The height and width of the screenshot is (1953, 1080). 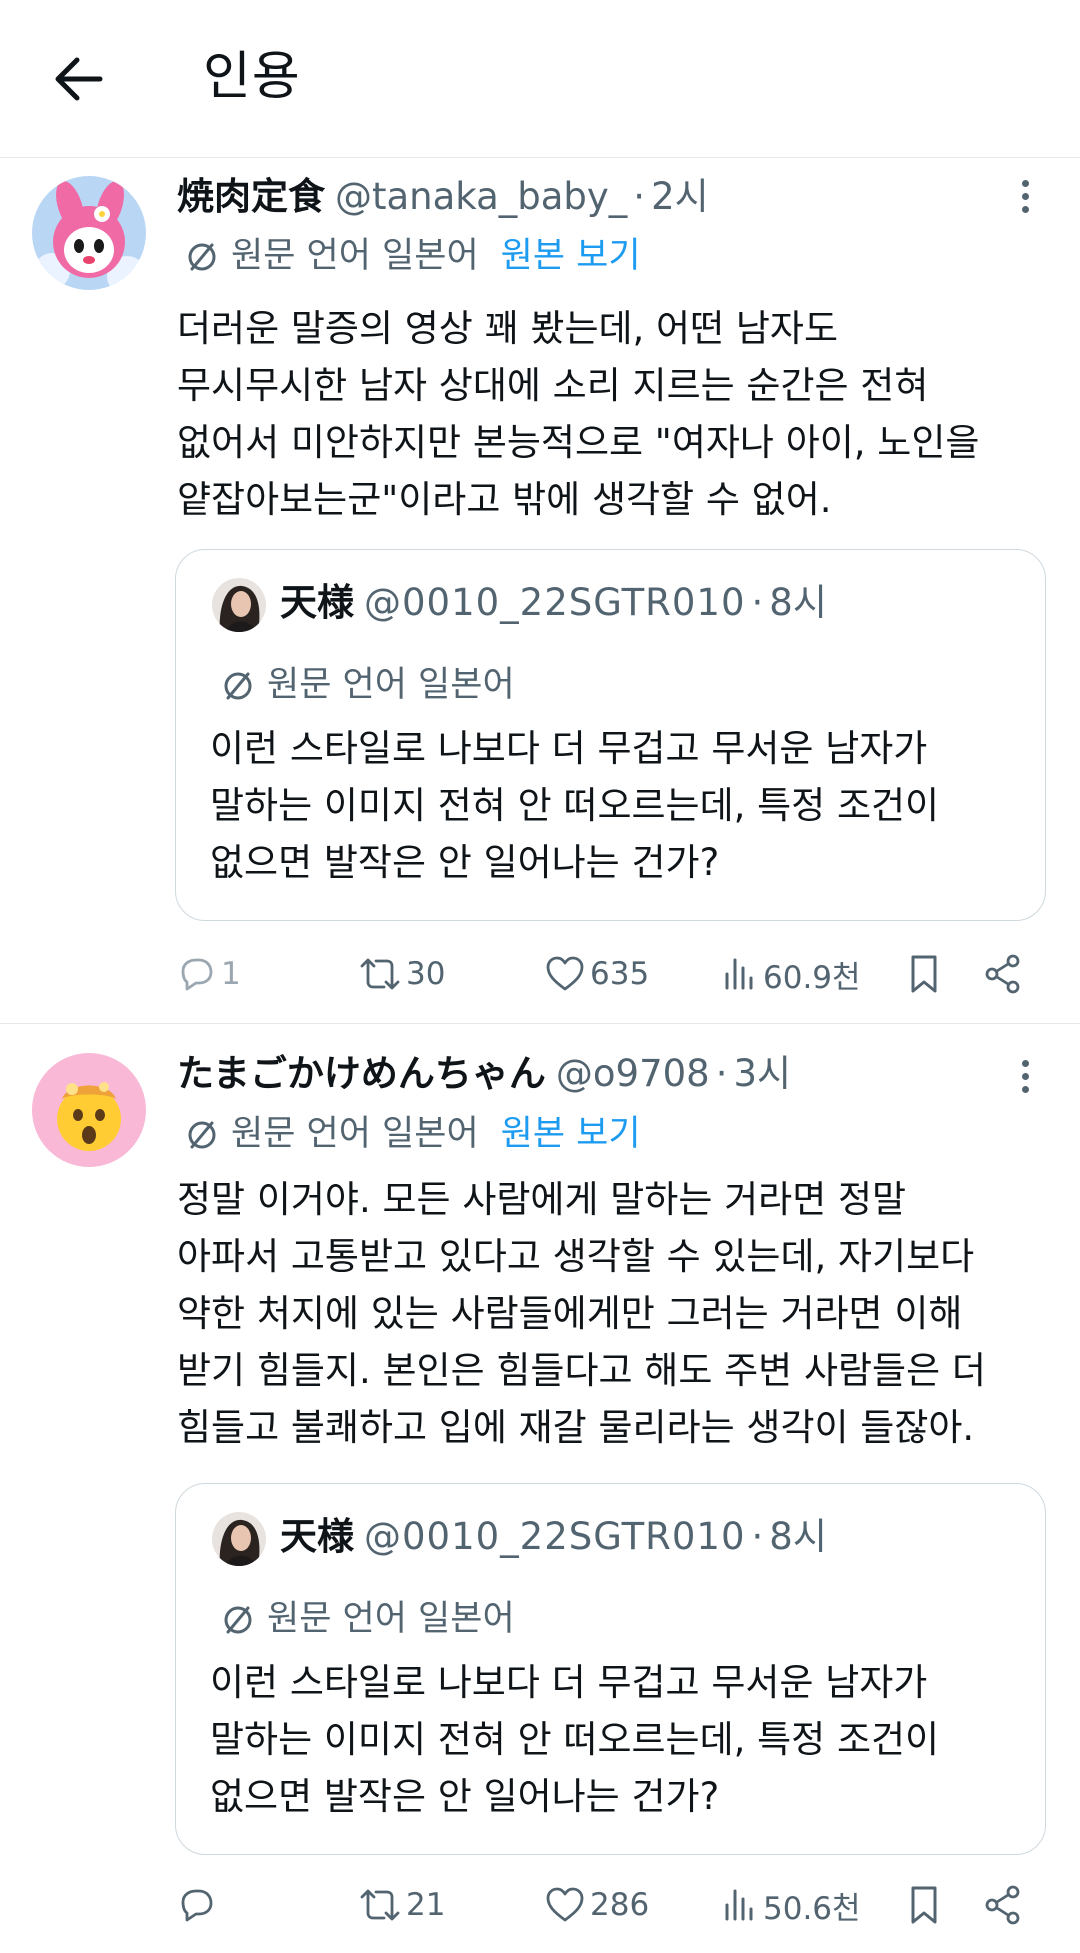 What do you see at coordinates (570, 1313) in the screenshot?
I see `post-text-line: 약한 처지에 있는 사람들에게만 그러는 거라면 이해` at bounding box center [570, 1313].